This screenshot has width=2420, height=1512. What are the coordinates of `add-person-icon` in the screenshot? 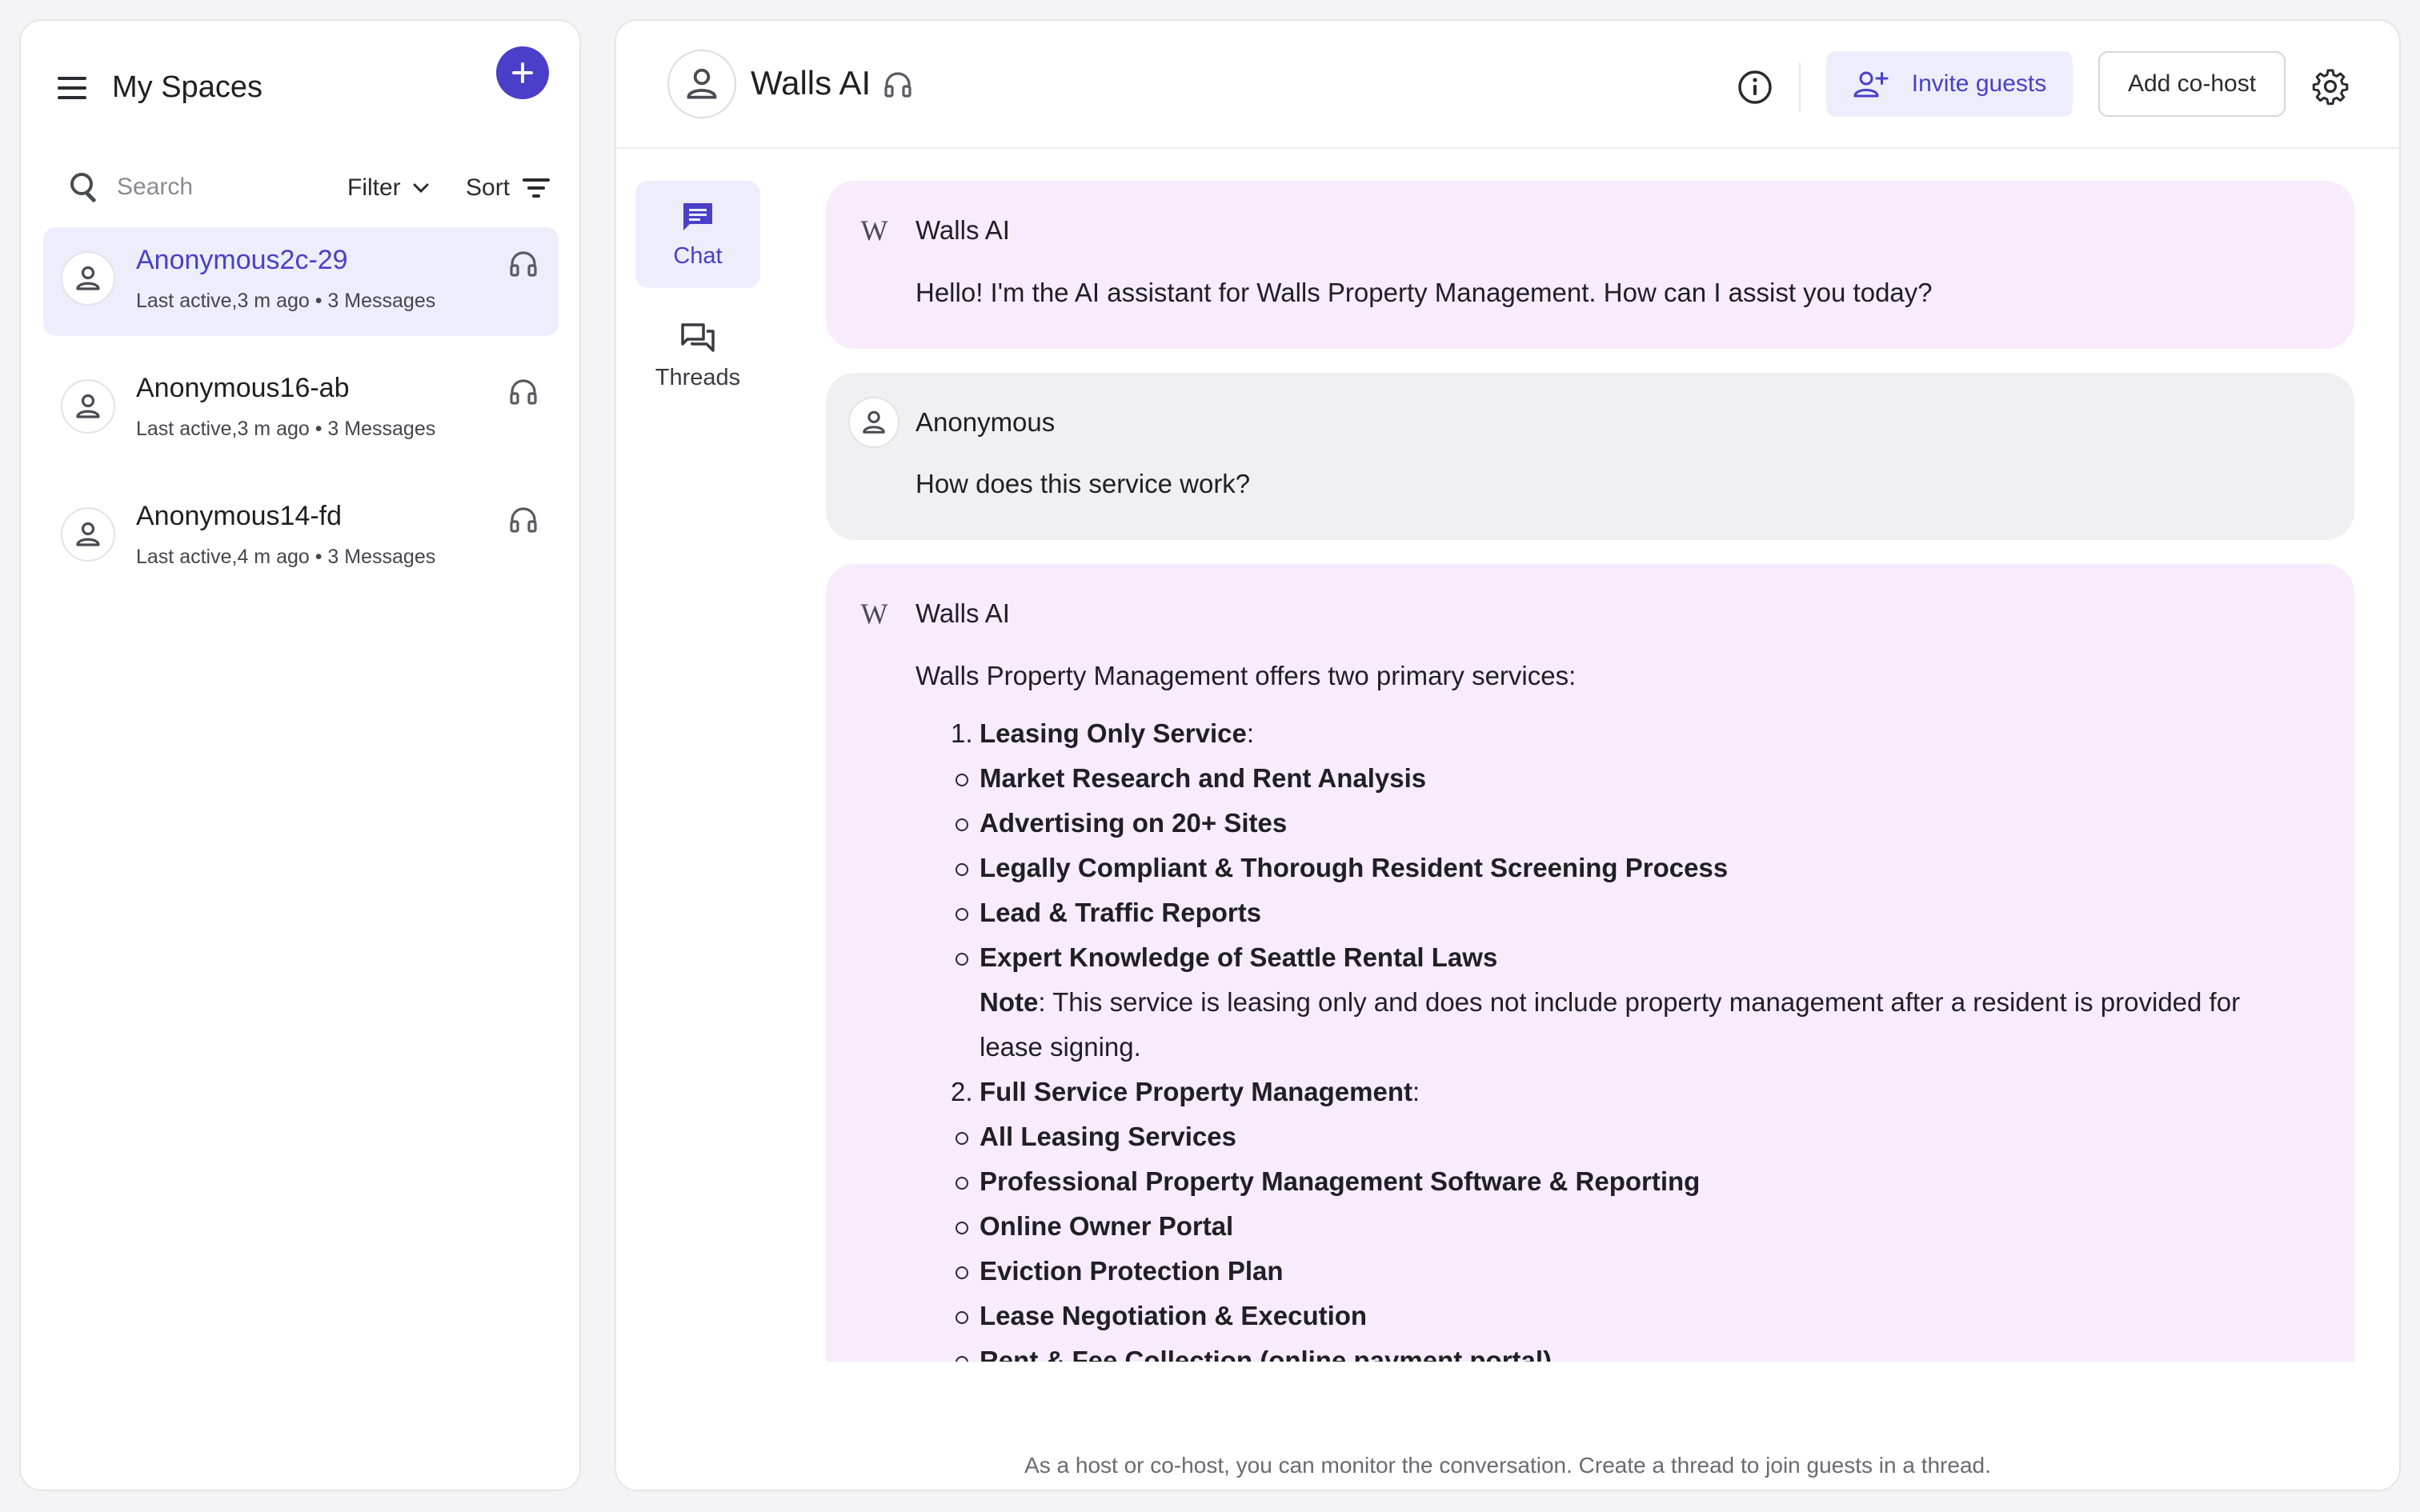 It's located at (1871, 84).